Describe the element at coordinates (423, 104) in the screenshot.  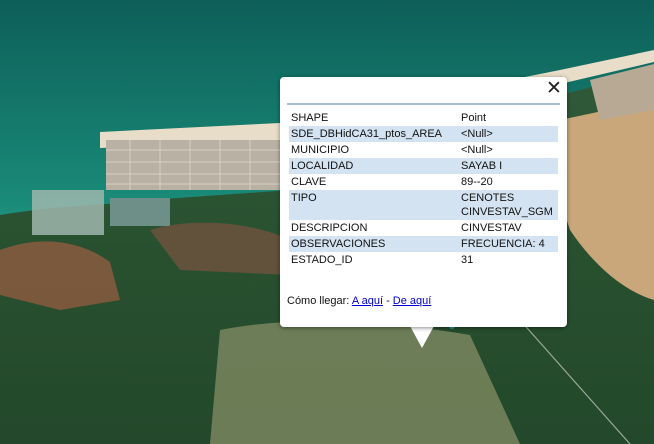
I see `popup-header-rule` at that location.